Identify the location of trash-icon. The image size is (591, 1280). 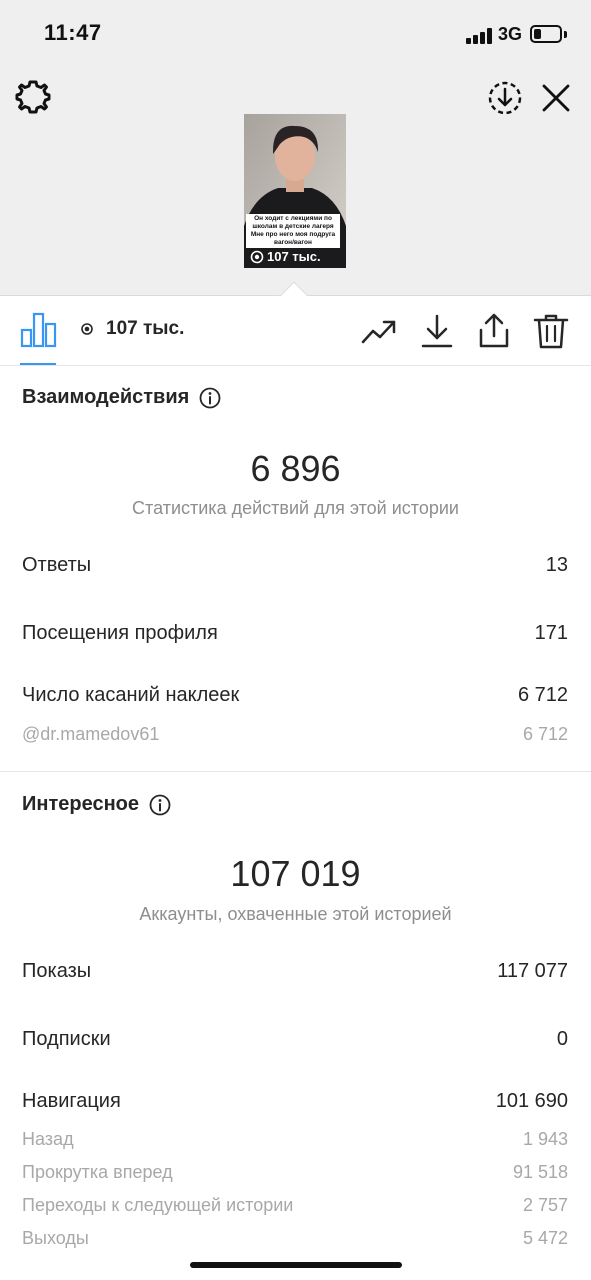
(551, 331).